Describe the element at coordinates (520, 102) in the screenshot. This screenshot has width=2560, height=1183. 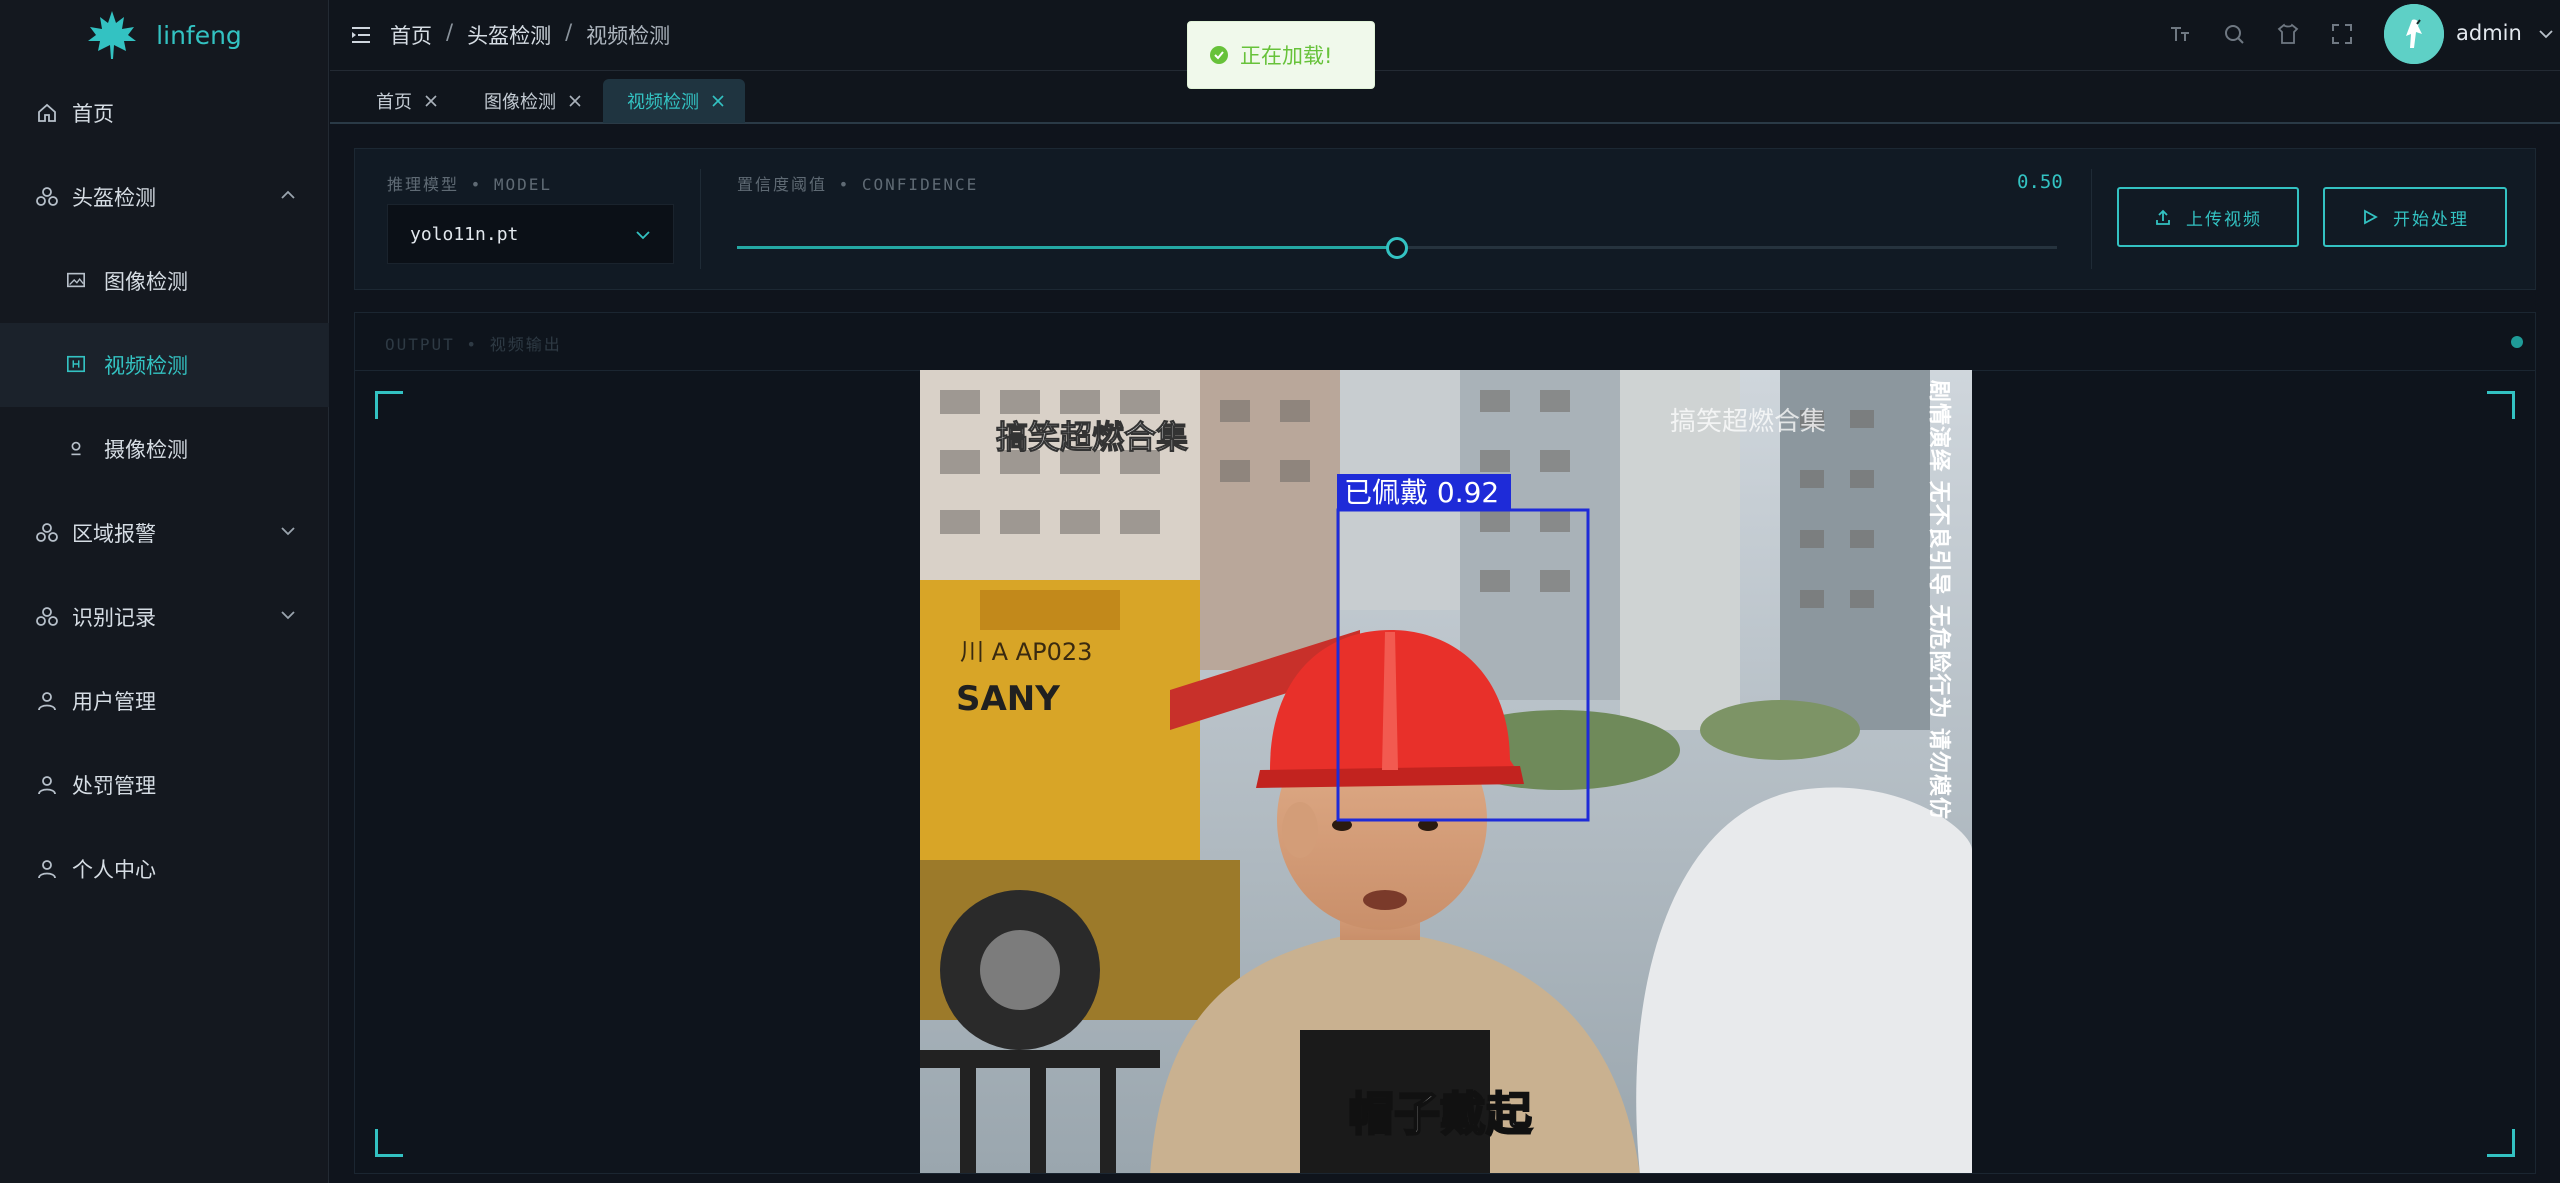
I see `tab-label: 图像检测` at that location.